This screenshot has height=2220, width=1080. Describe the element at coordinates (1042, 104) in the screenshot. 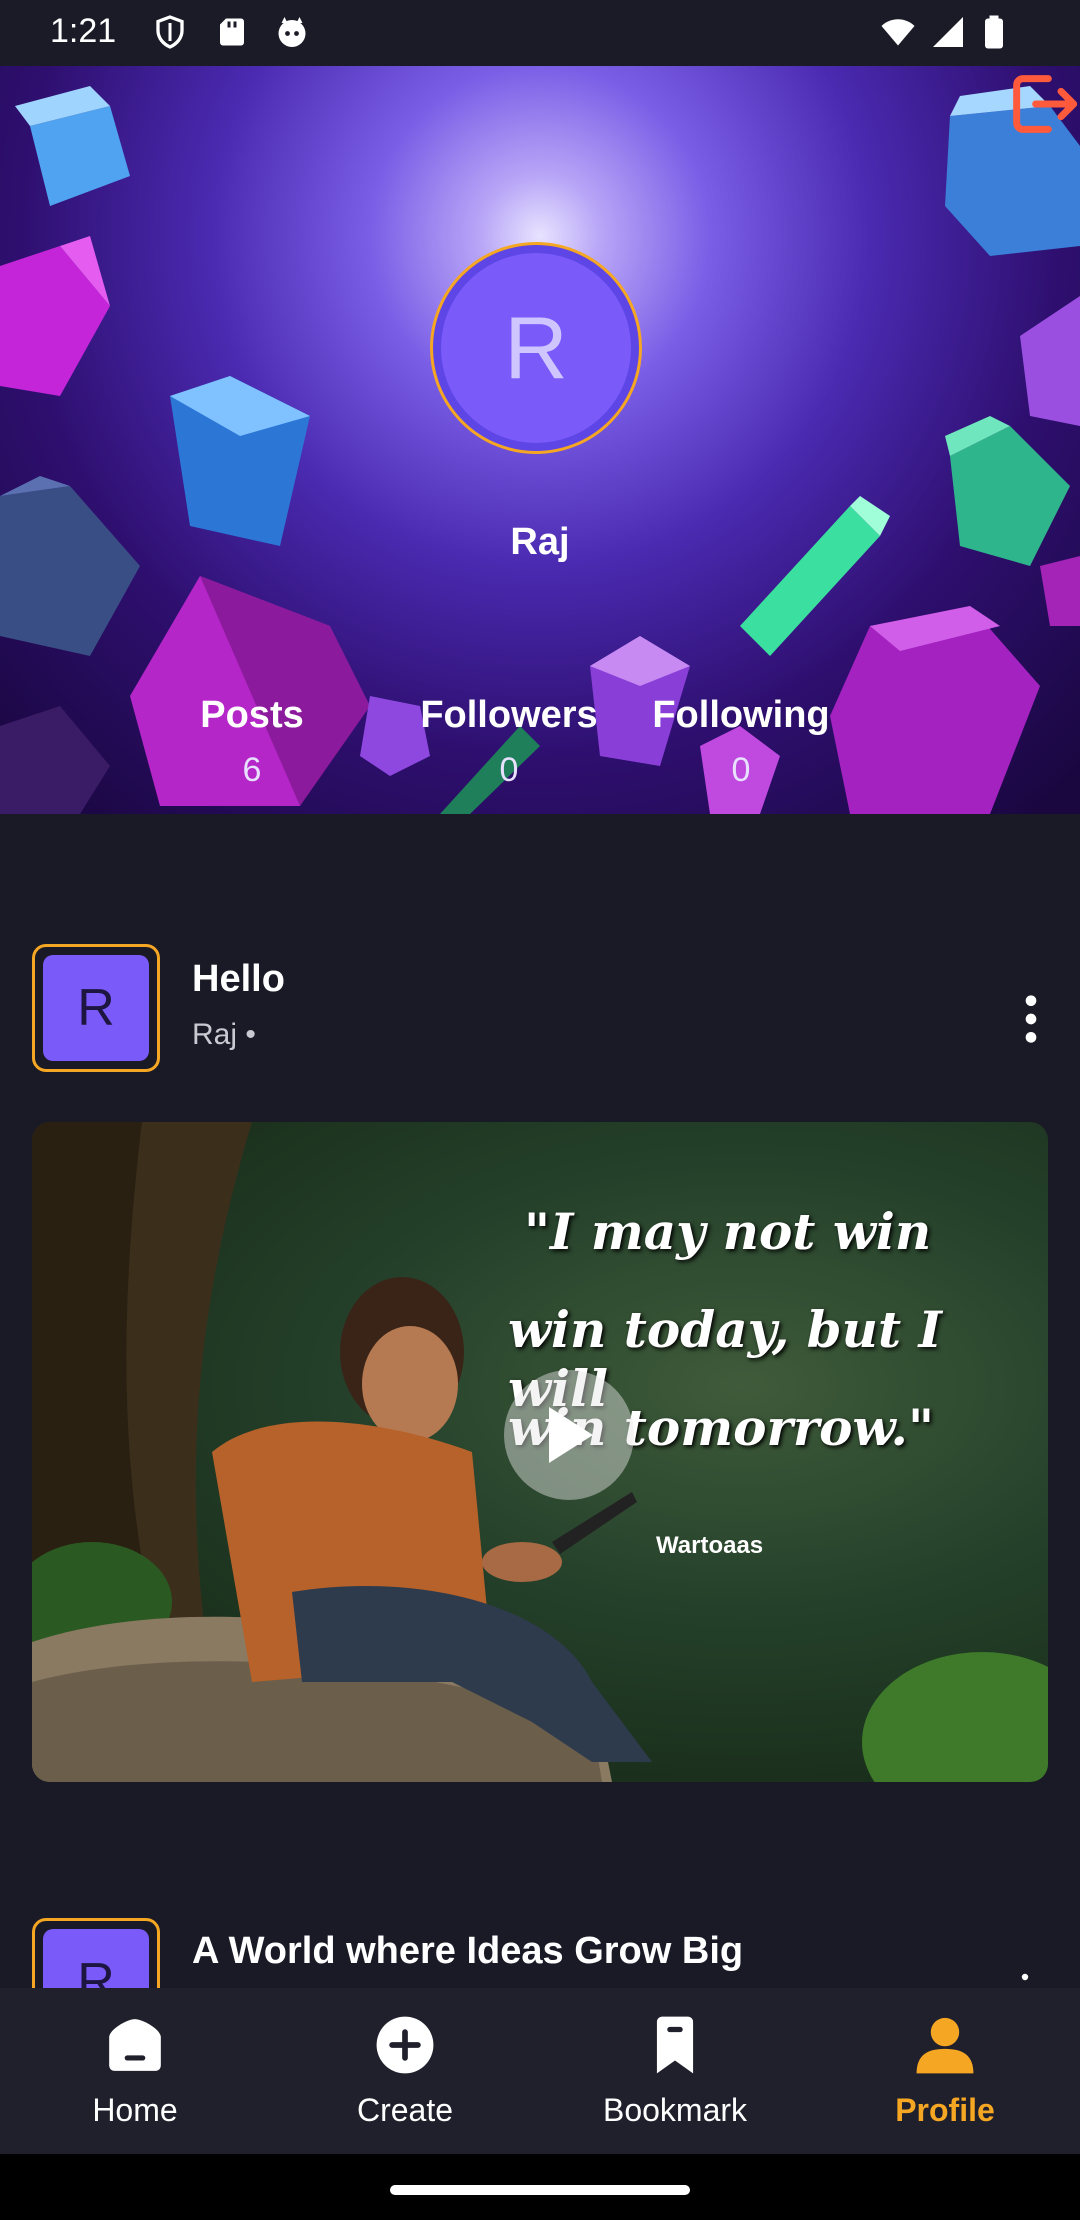

I see `logout-icon` at that location.